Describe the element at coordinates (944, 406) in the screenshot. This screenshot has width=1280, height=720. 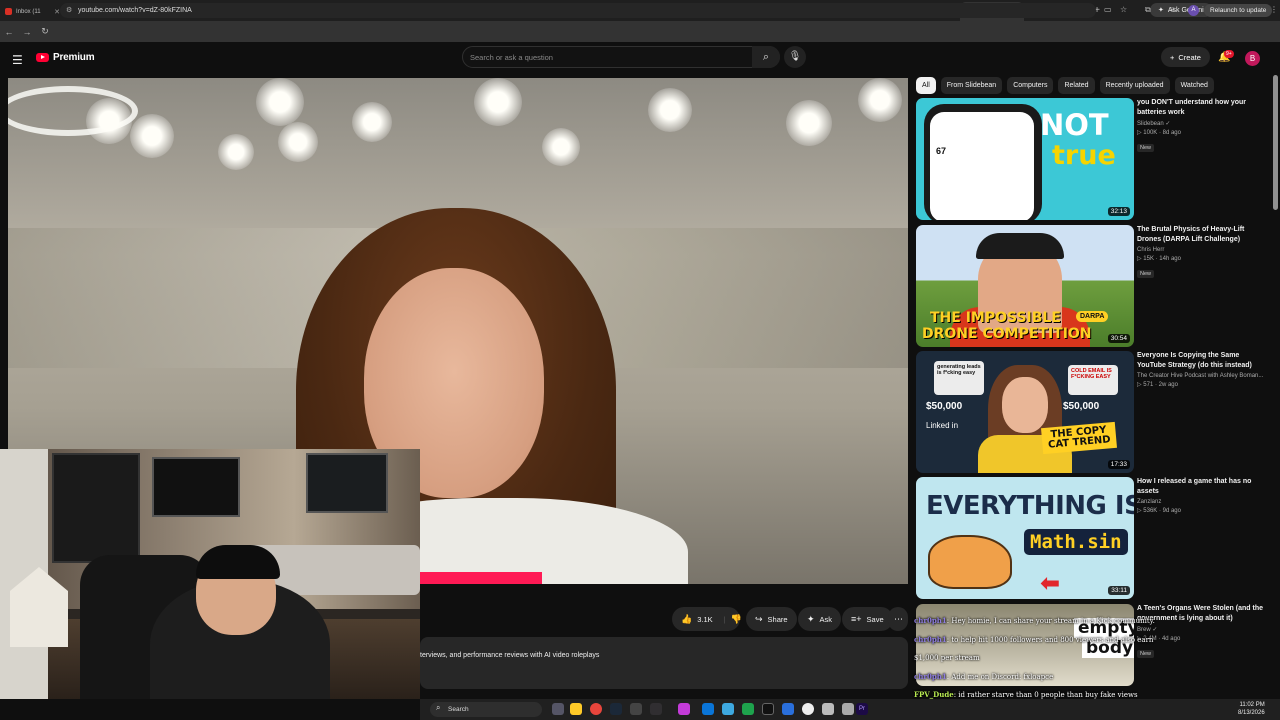
I see `thumbnail-text: $50,000` at that location.